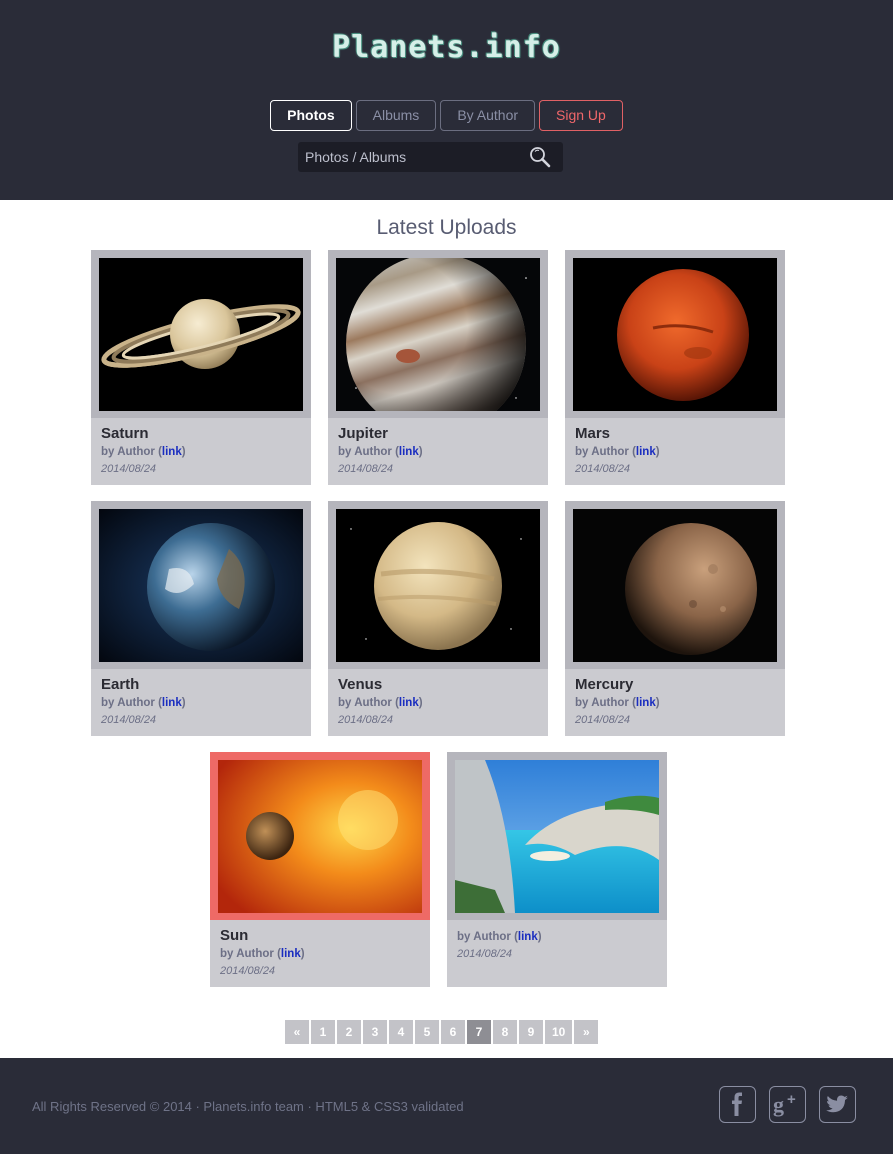 Image resolution: width=893 pixels, height=1154 pixels. What do you see at coordinates (581, 115) in the screenshot?
I see `sign-up-button: Sign Up` at bounding box center [581, 115].